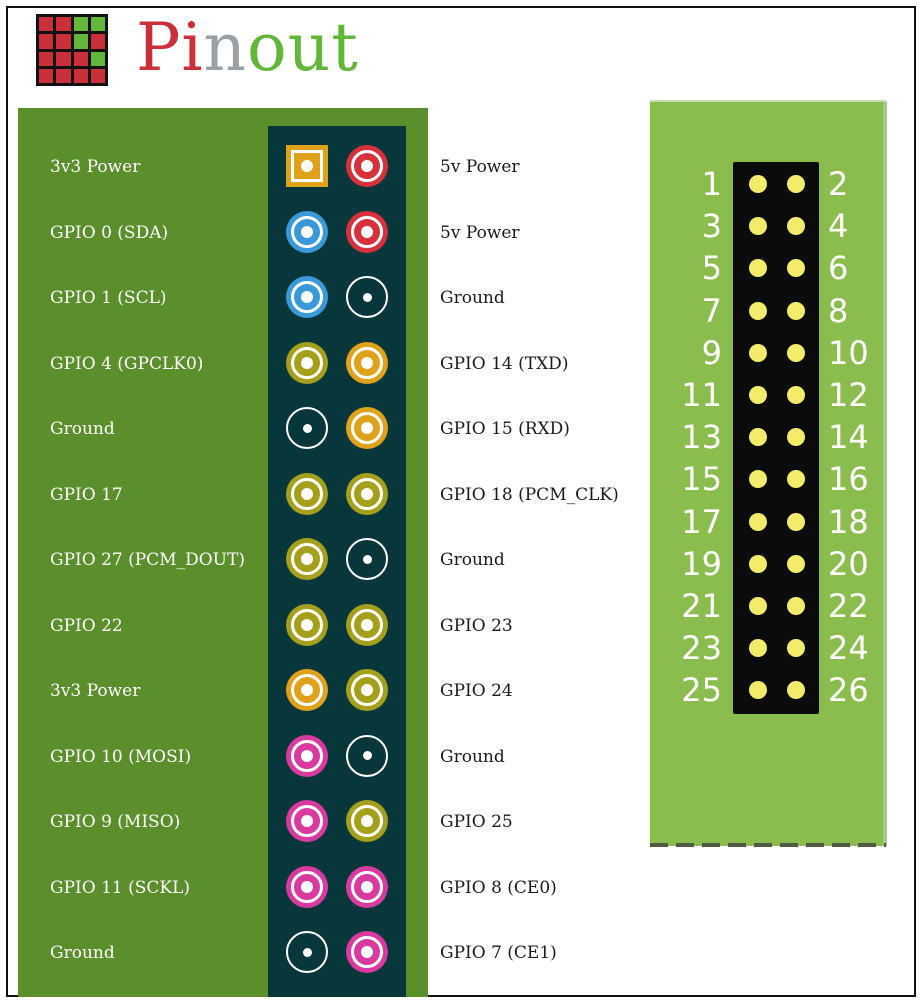  I want to click on pin-label-left: GPIO 11 (SCKL), so click(120, 887).